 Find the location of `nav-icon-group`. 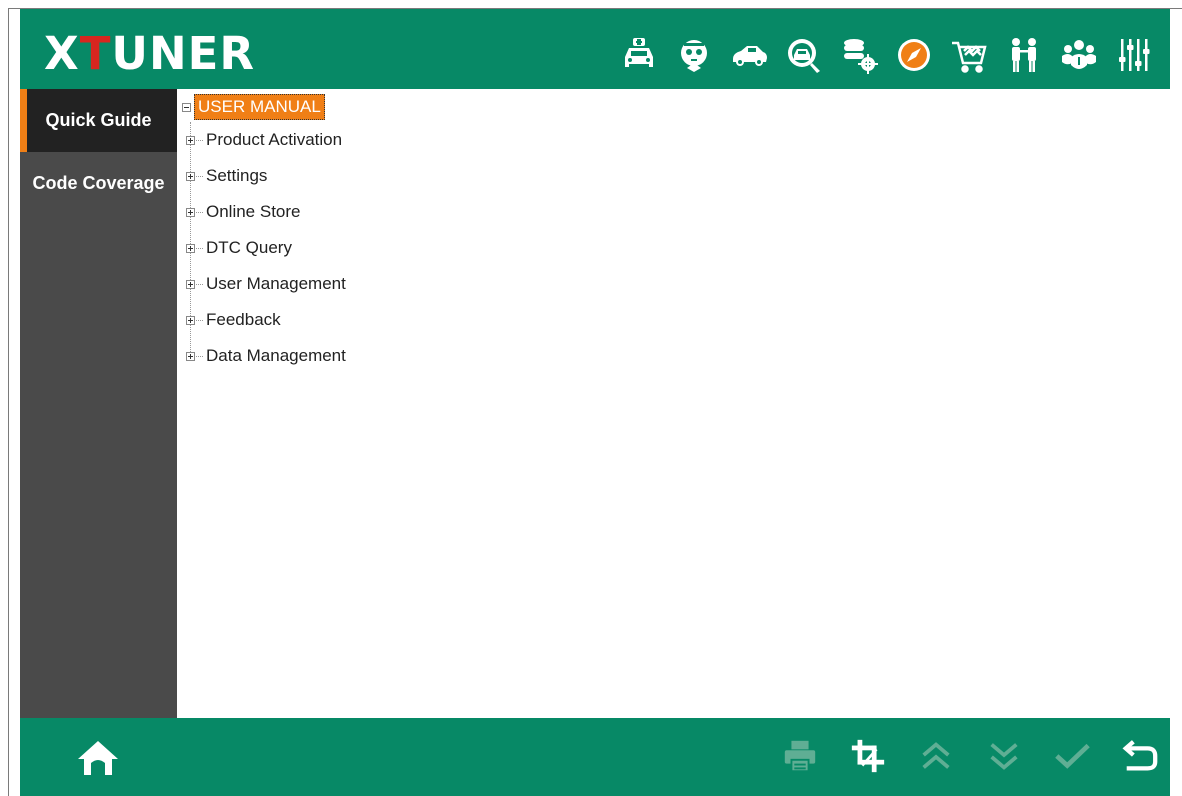

nav-icon-group is located at coordinates (883, 55).